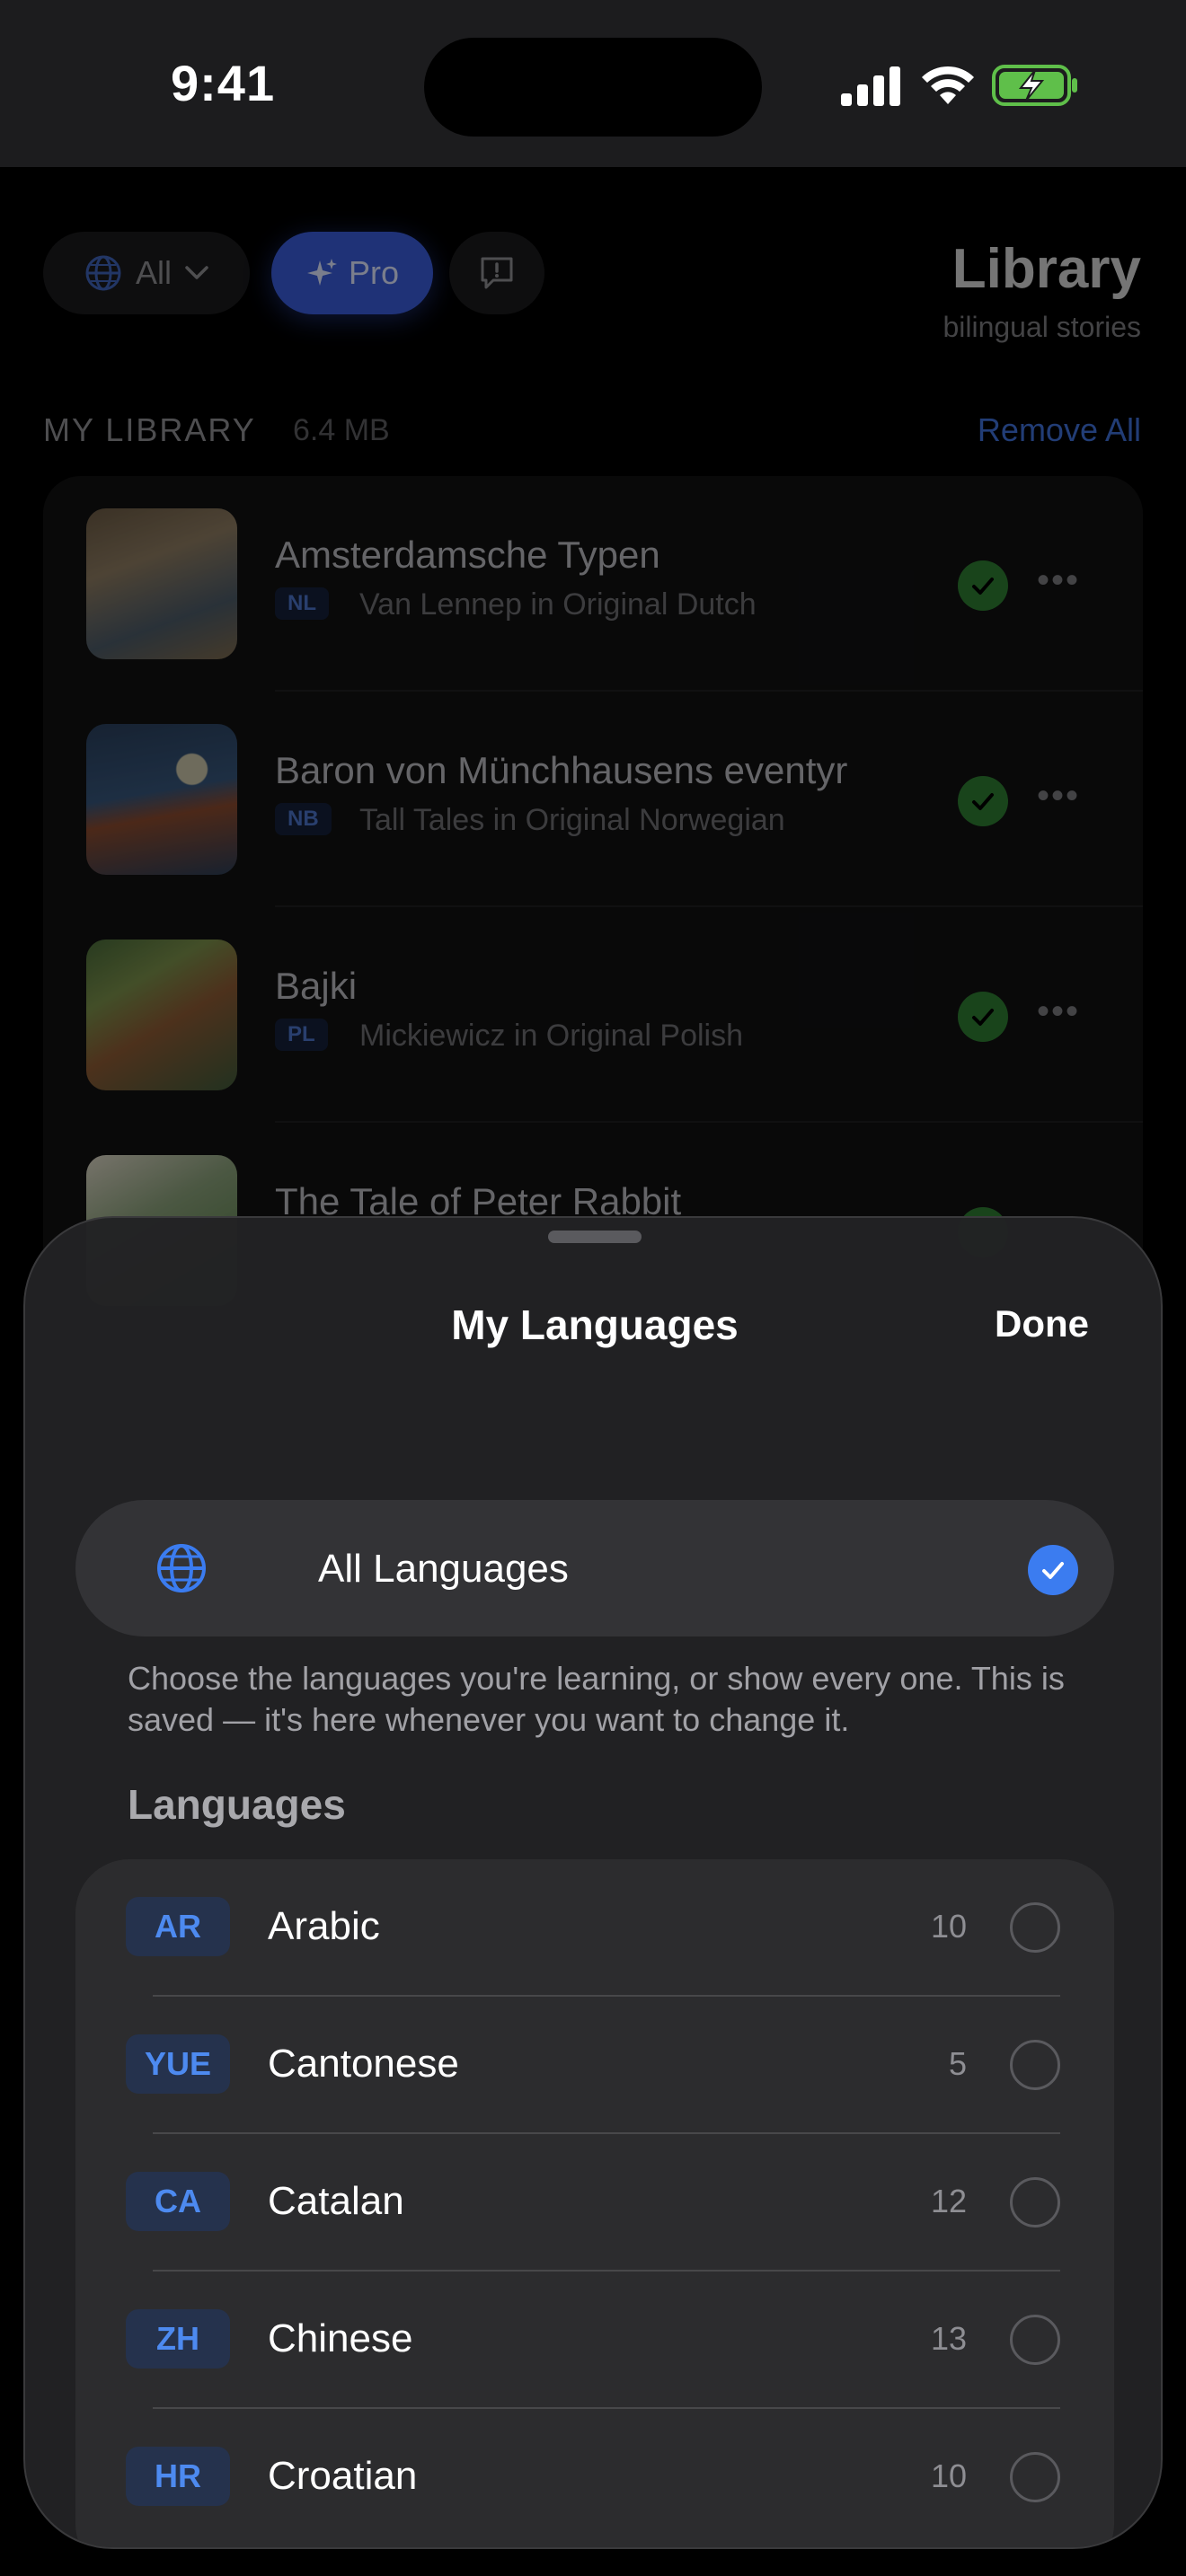 The width and height of the screenshot is (1186, 2576). I want to click on language-code-badge: AR, so click(178, 1926).